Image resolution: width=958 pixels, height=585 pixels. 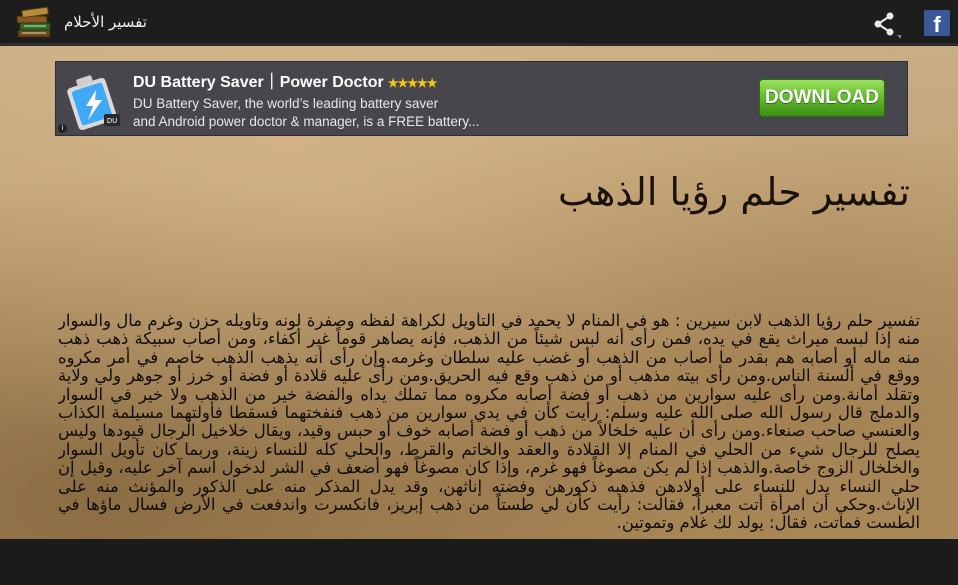 I want to click on article-title: تفسير حلم رؤيا الذهب, so click(x=733, y=192).